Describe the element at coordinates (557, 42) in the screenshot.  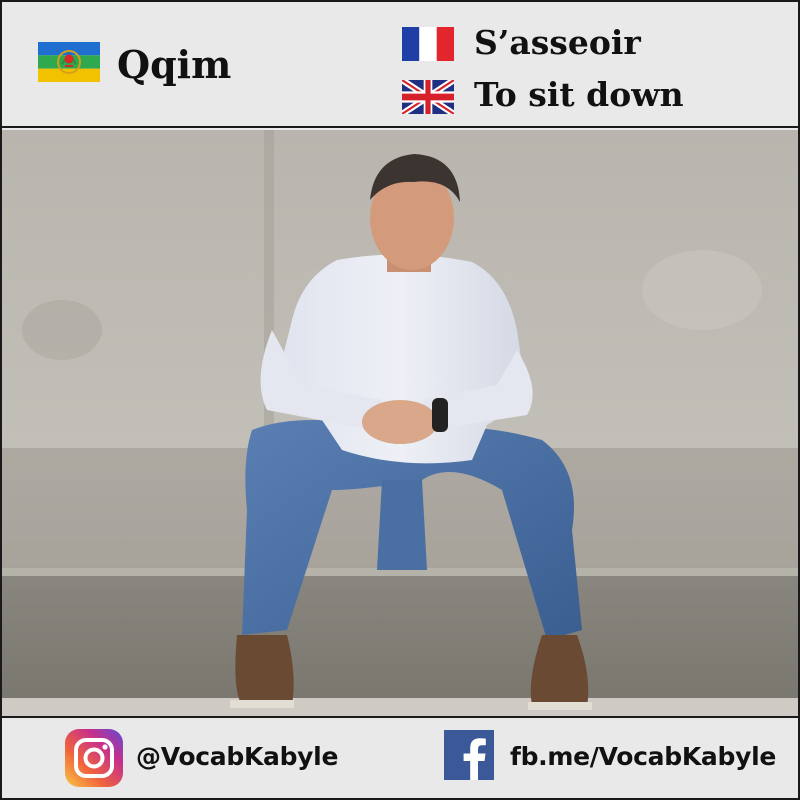
I see `french-word: S’asseoir` at that location.